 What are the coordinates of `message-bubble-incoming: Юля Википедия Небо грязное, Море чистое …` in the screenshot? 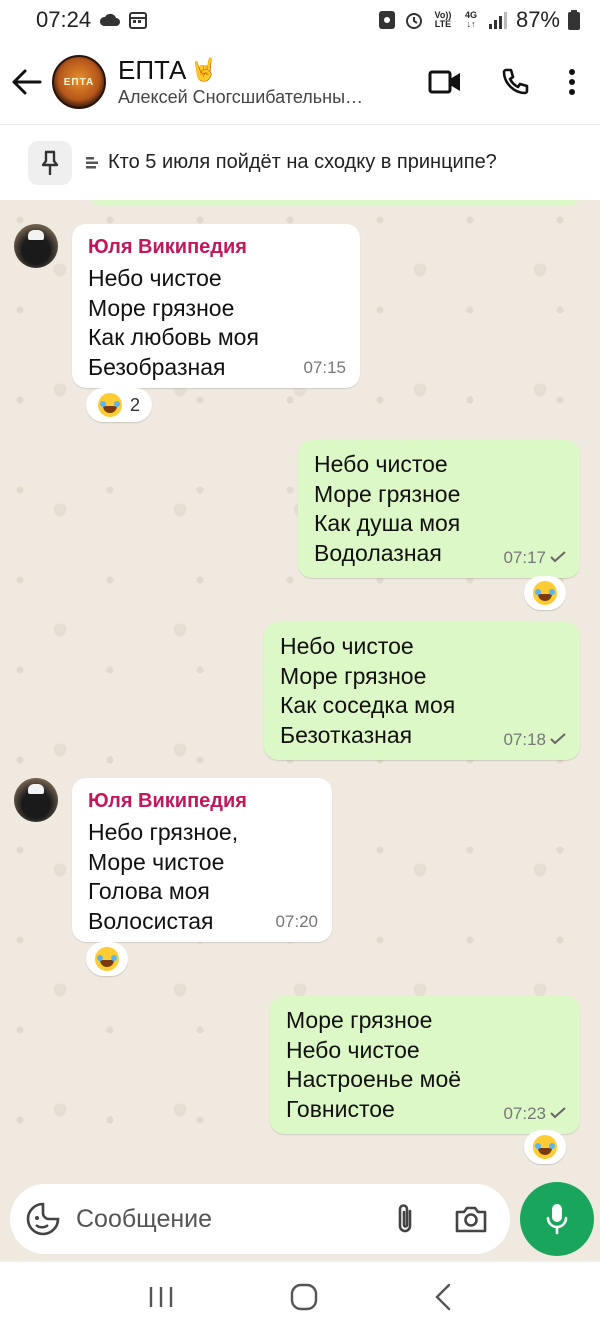 It's located at (202, 860).